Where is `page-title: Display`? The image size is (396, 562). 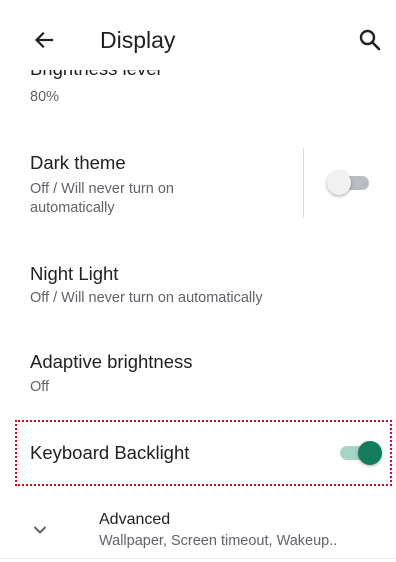
page-title: Display is located at coordinates (138, 40).